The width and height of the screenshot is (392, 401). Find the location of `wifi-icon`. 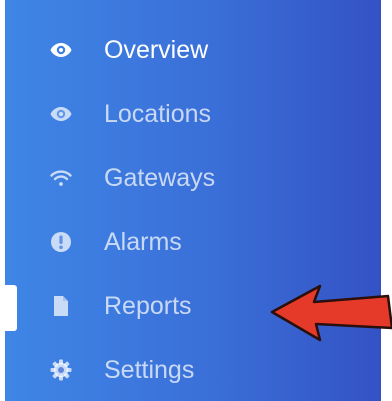

wifi-icon is located at coordinates (61, 178).